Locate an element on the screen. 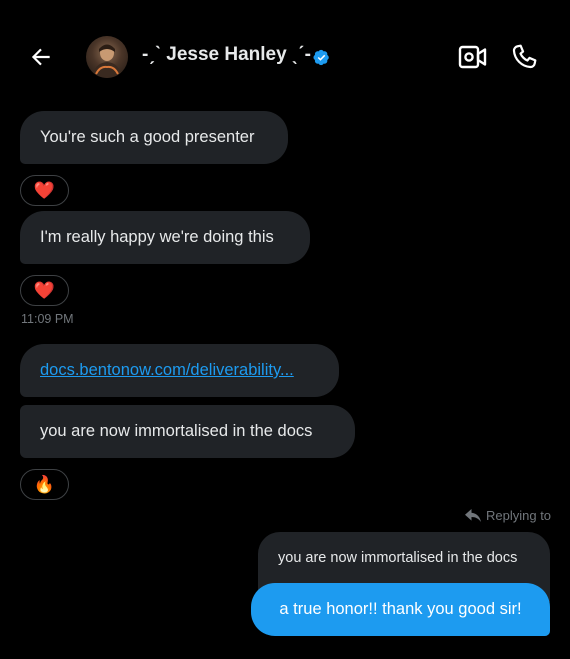 Image resolution: width=570 pixels, height=659 pixels. sent-message-bubble: a true honor!! thank you good sir! is located at coordinates (400, 609).